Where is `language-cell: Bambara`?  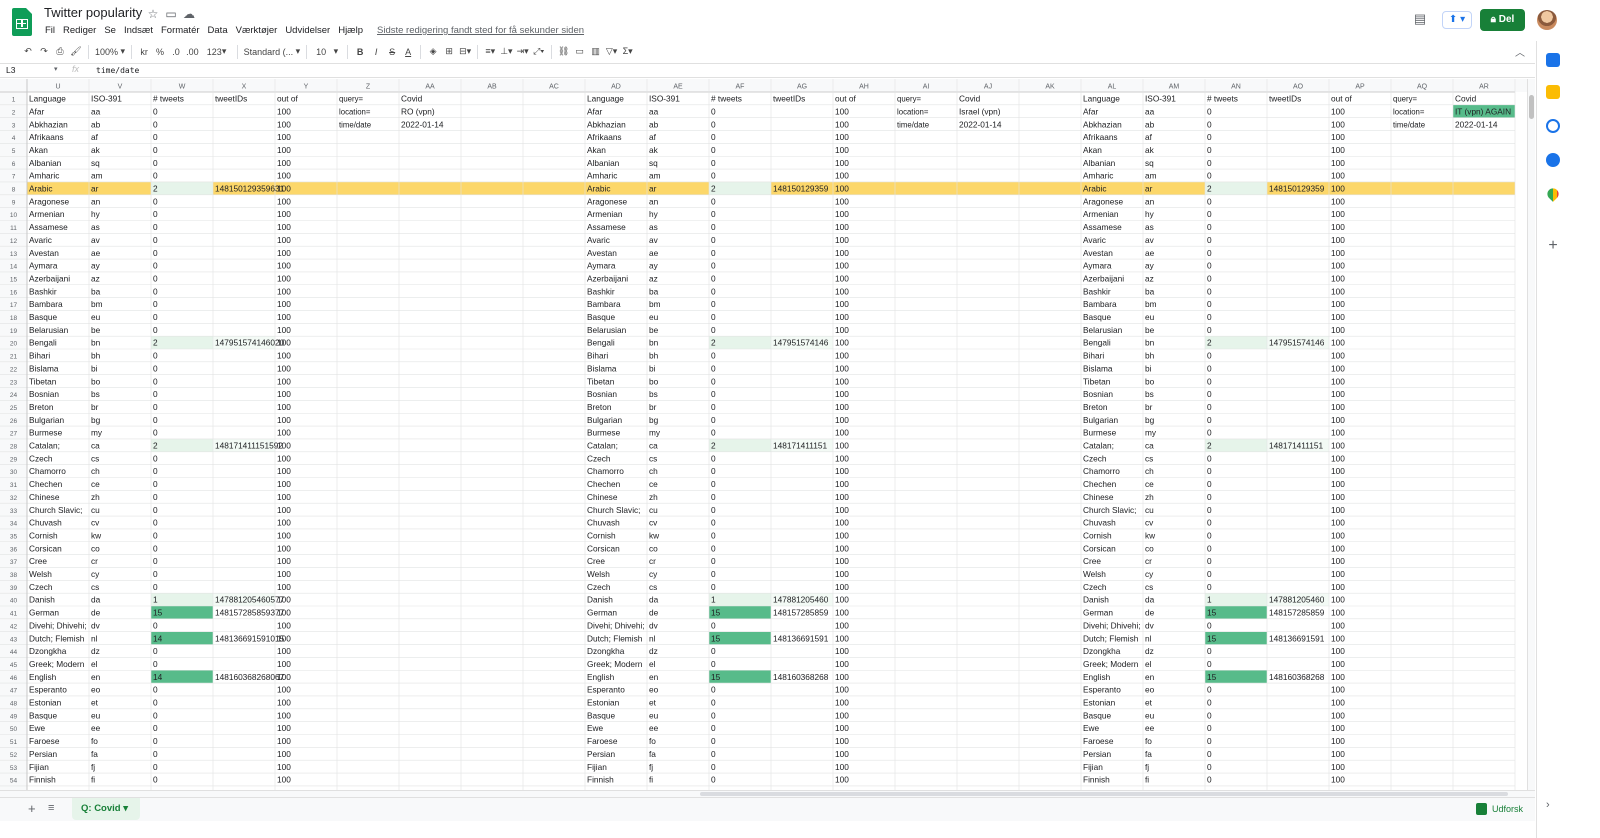
language-cell: Bambara is located at coordinates (46, 304).